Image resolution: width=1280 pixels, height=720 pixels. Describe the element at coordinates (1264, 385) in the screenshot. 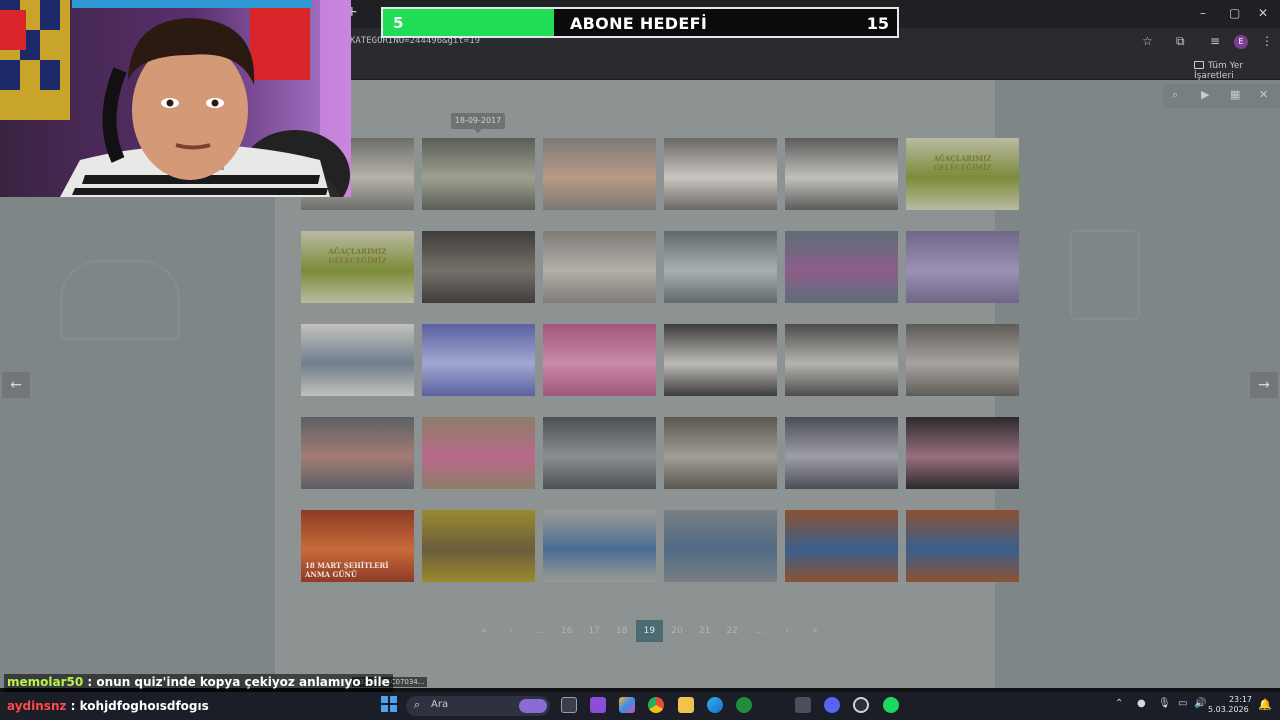

I see `next-arrow-button: →` at that location.